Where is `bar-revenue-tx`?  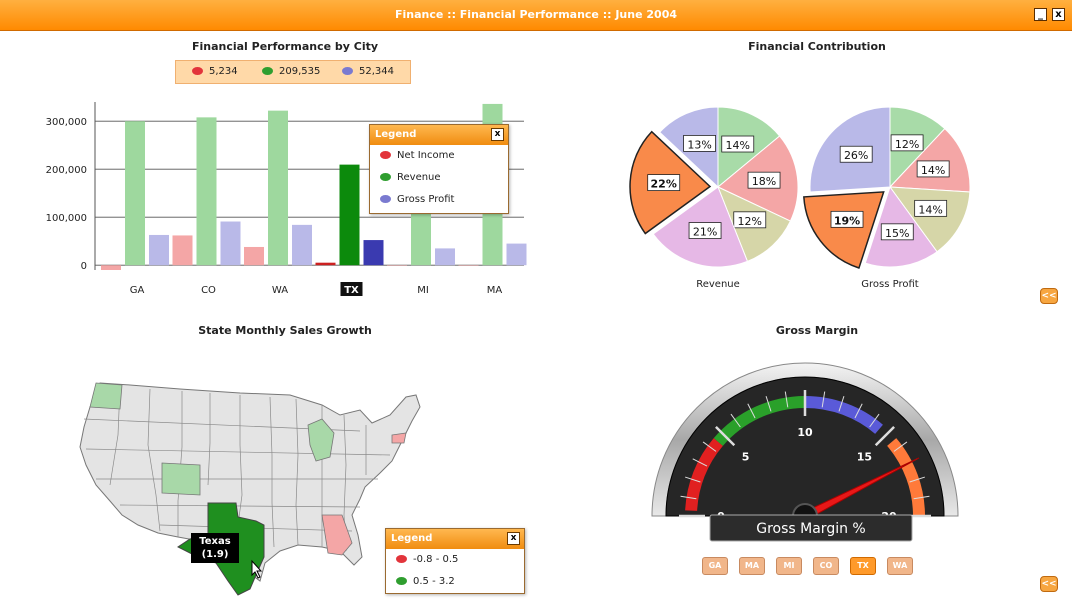
bar-revenue-tx is located at coordinates (349, 215).